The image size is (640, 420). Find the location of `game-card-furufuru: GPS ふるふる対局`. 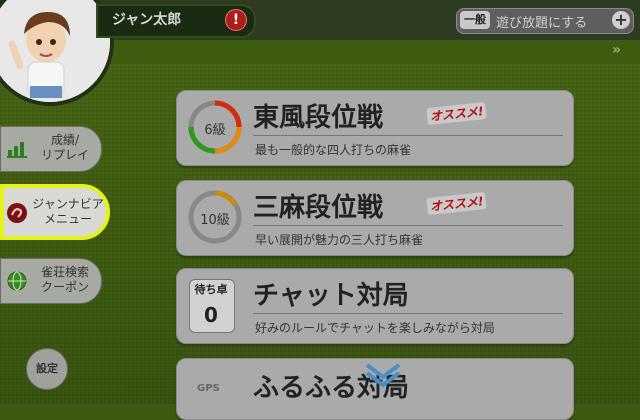

game-card-furufuru: GPS ふるふる対局 is located at coordinates (375, 389).